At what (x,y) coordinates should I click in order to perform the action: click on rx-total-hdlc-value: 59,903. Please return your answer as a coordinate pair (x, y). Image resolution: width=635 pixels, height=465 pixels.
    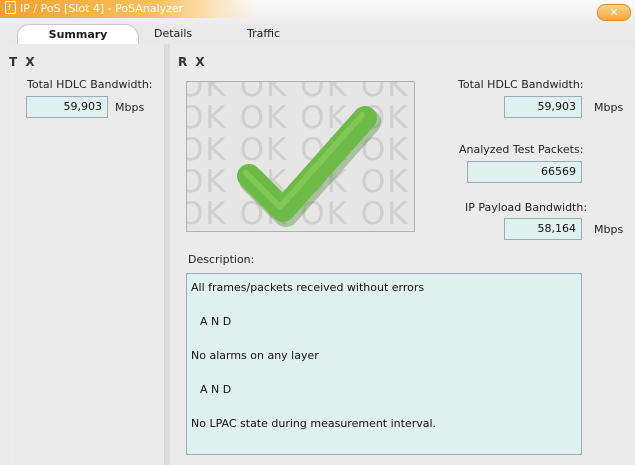
    Looking at the image, I should click on (543, 107).